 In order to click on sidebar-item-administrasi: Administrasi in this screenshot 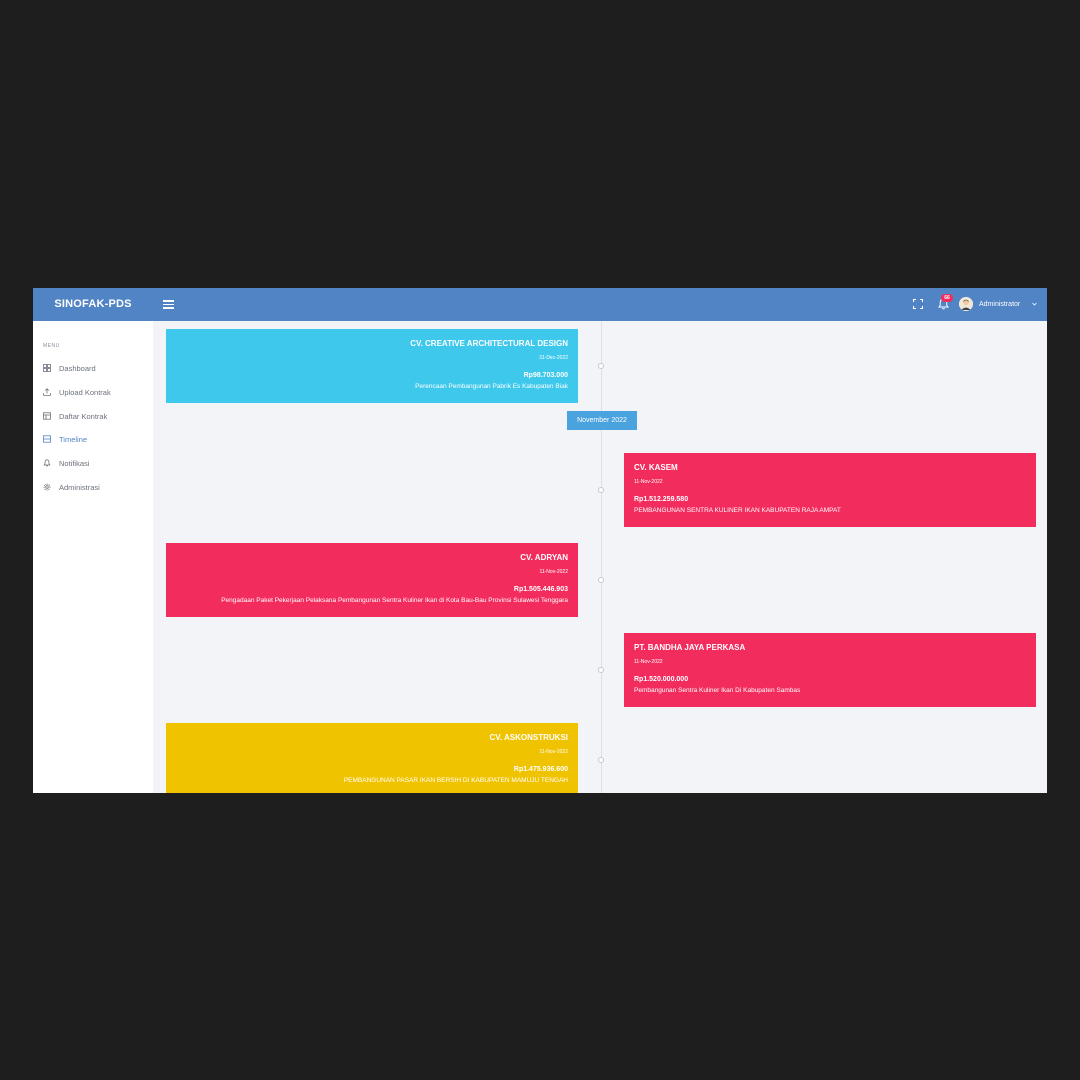, I will do `click(95, 487)`.